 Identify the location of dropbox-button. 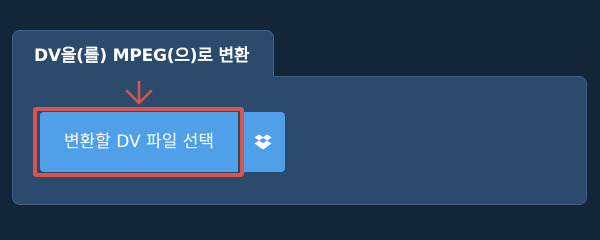
(262, 142).